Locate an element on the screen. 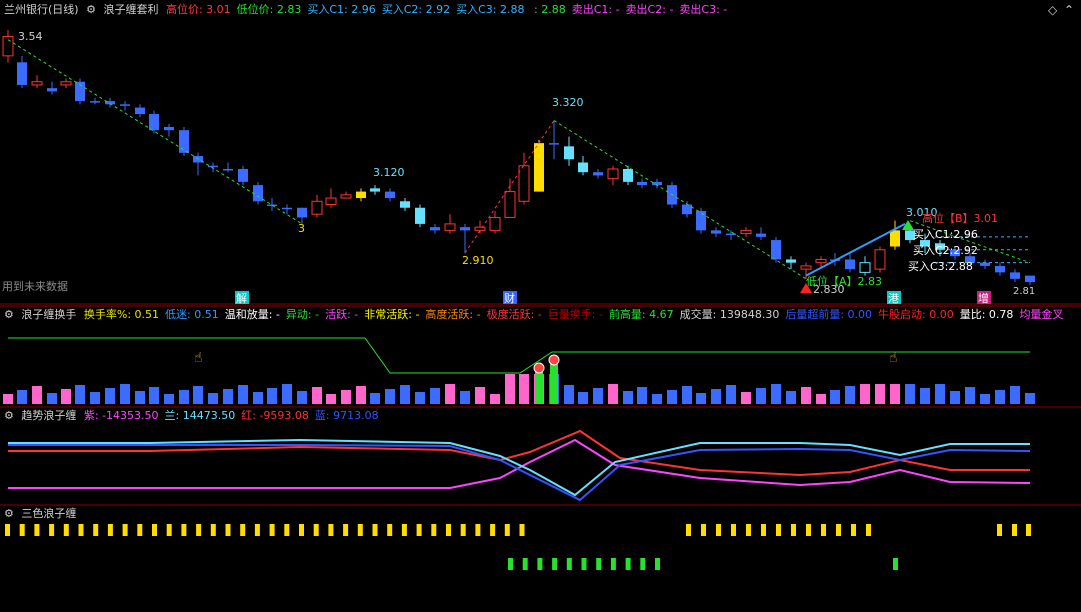  panel3-gear-icon: ⚙ is located at coordinates (9, 415).